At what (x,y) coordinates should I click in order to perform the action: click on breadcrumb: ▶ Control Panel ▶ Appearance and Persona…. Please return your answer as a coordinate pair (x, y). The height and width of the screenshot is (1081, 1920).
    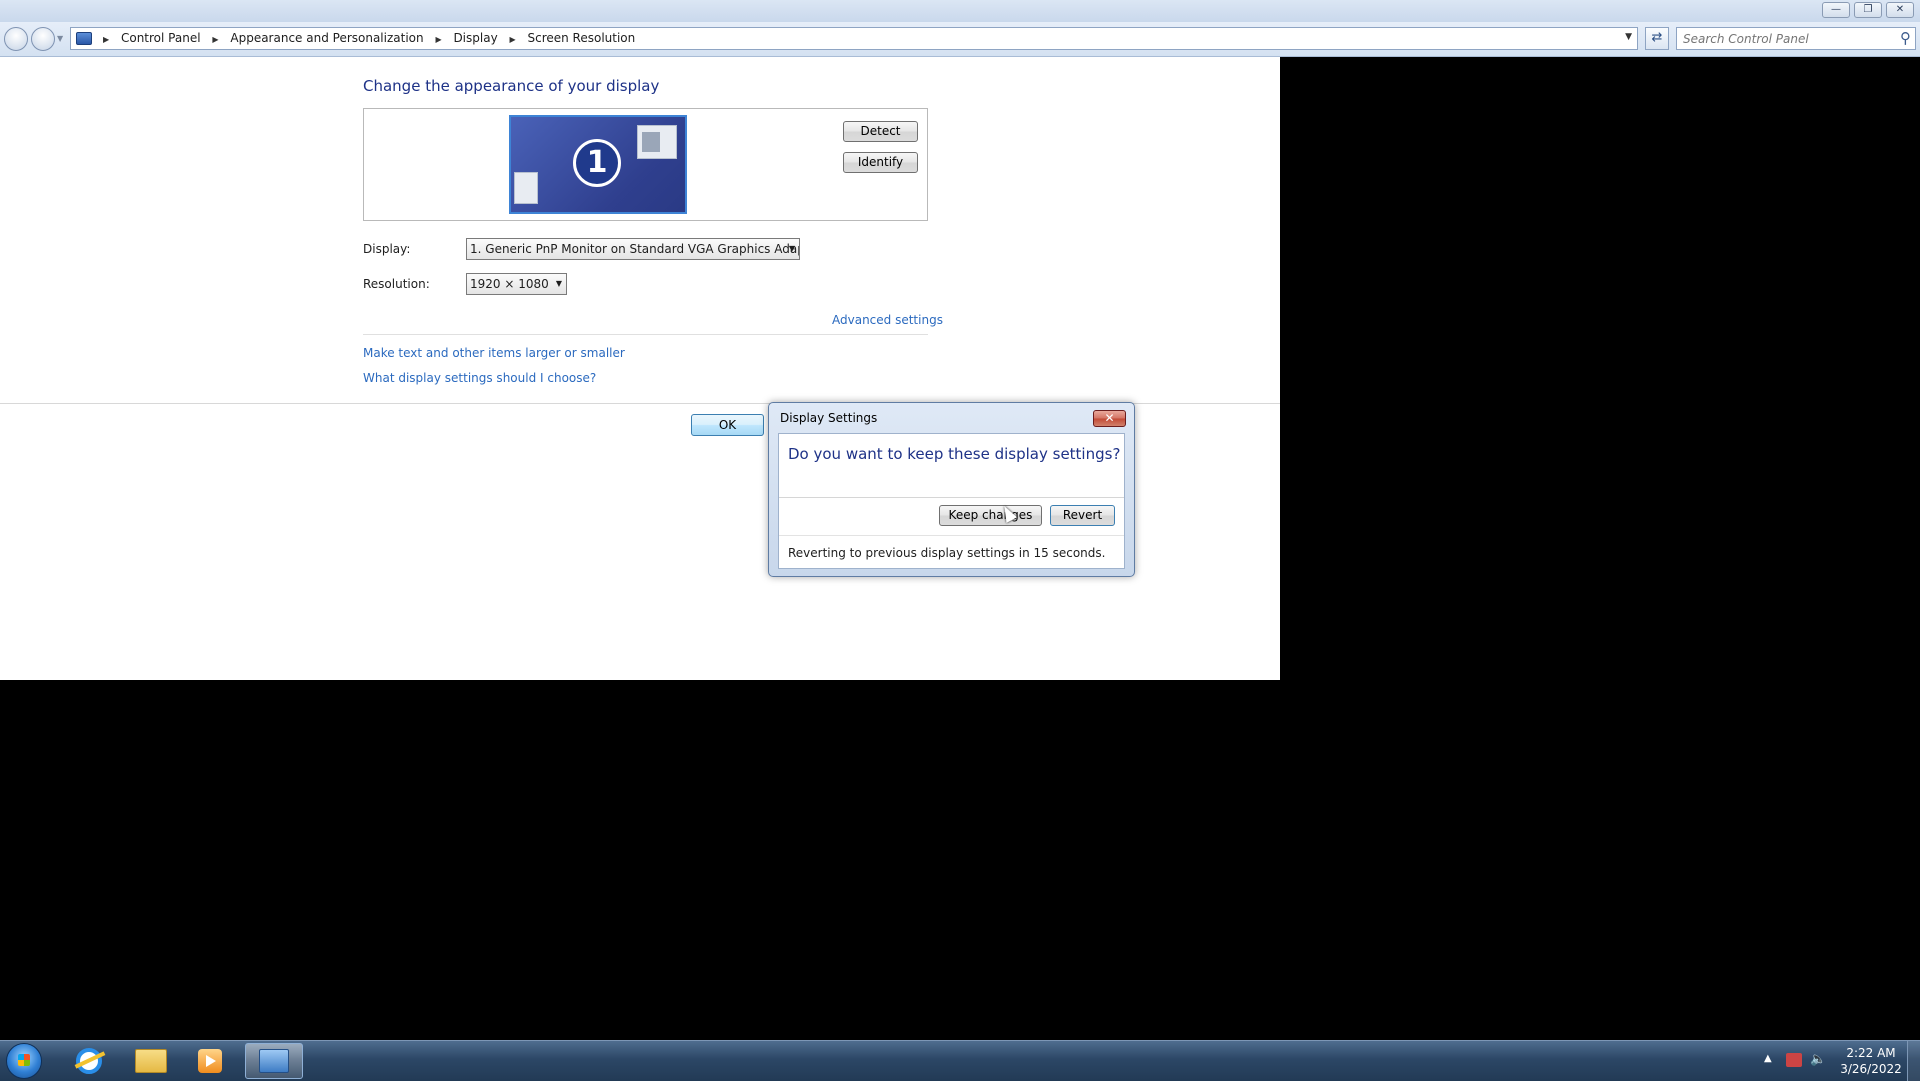
    Looking at the image, I should click on (369, 39).